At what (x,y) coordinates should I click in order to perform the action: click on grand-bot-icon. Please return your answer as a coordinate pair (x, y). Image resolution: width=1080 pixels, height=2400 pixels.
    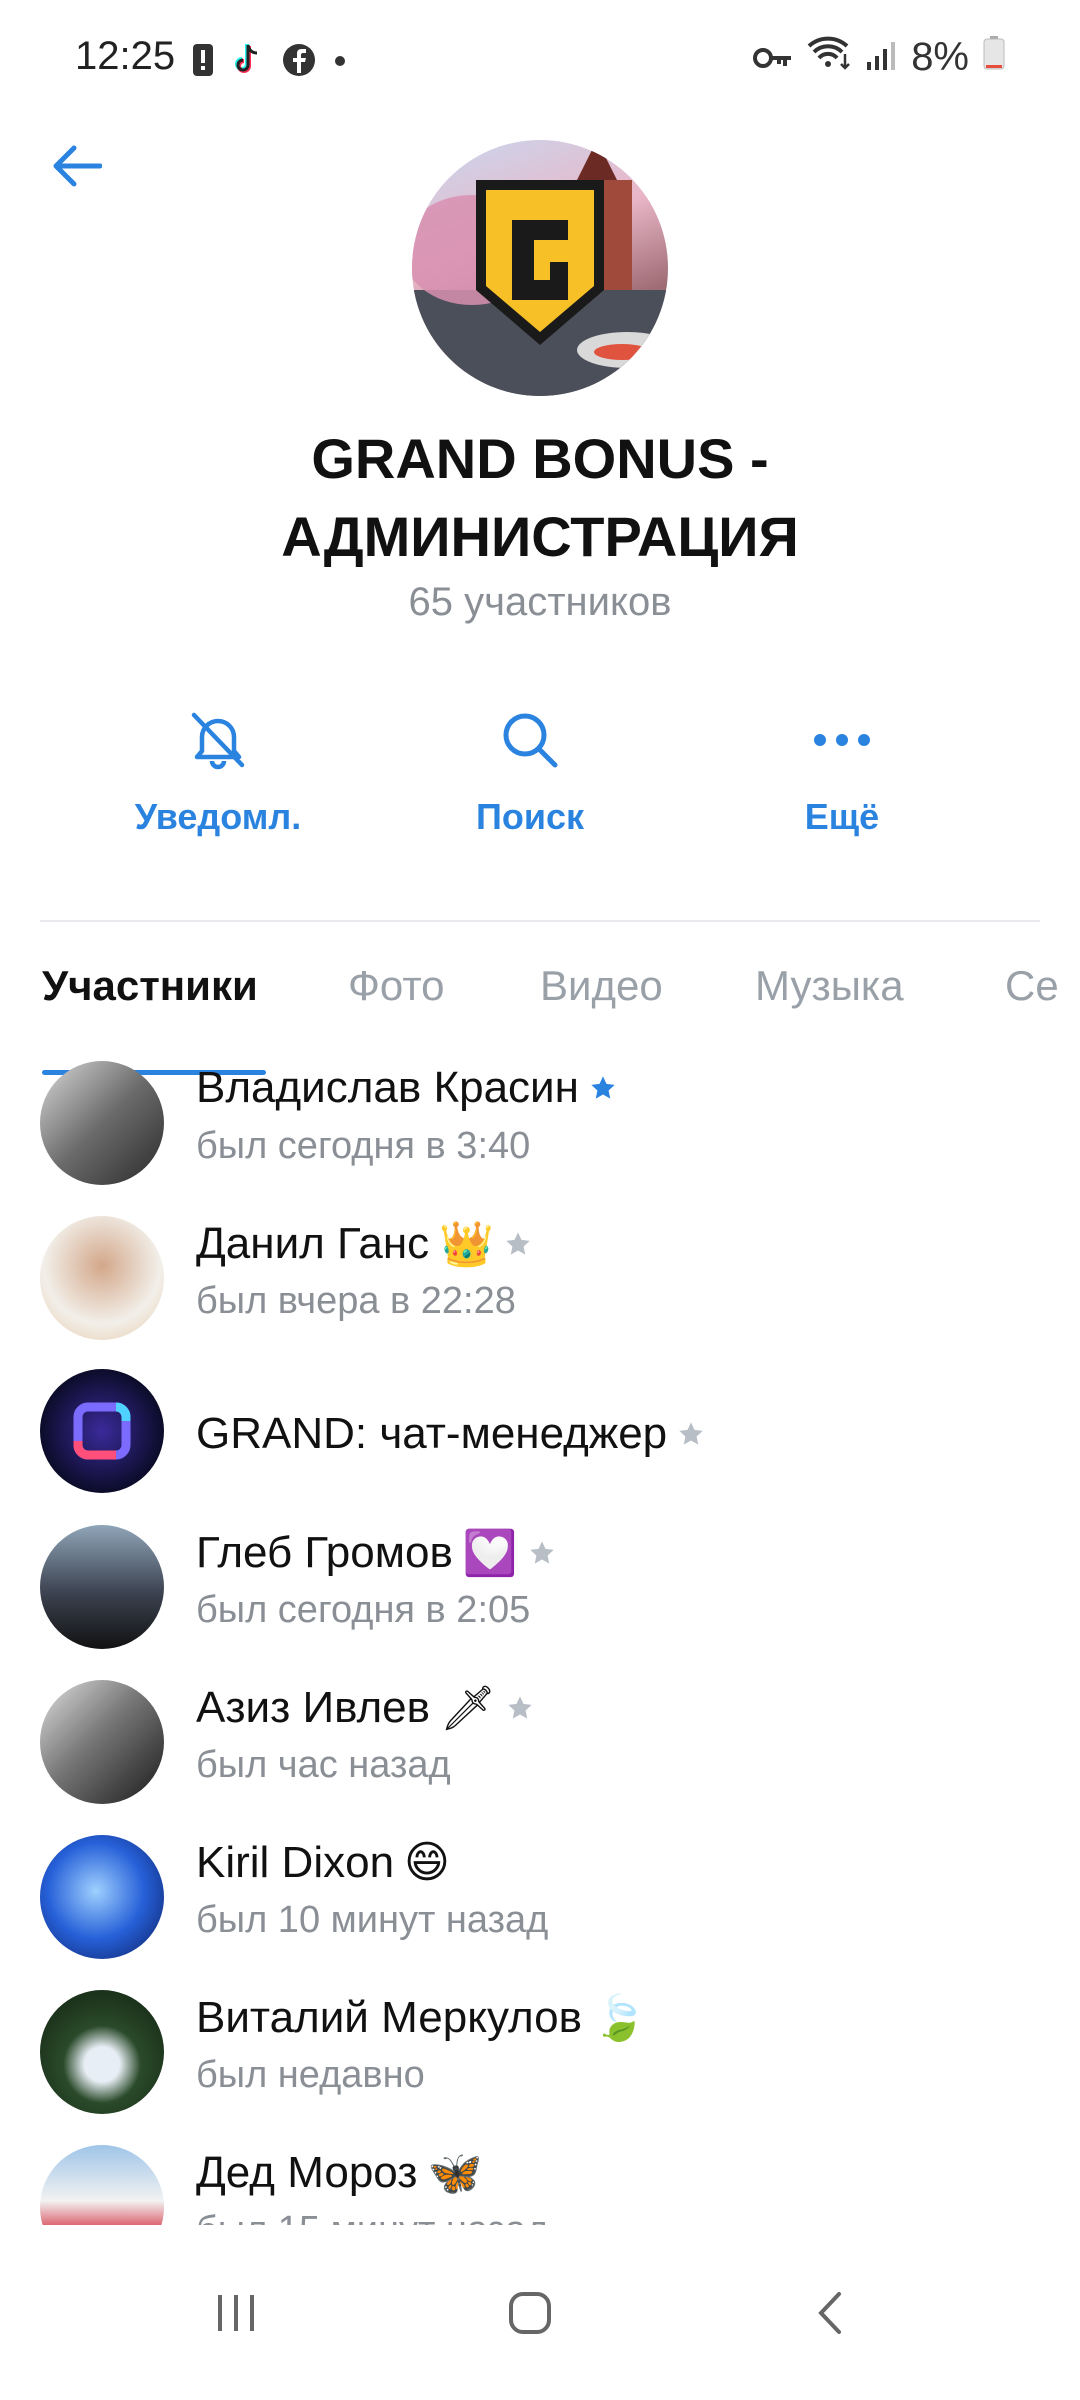
    Looking at the image, I should click on (102, 1431).